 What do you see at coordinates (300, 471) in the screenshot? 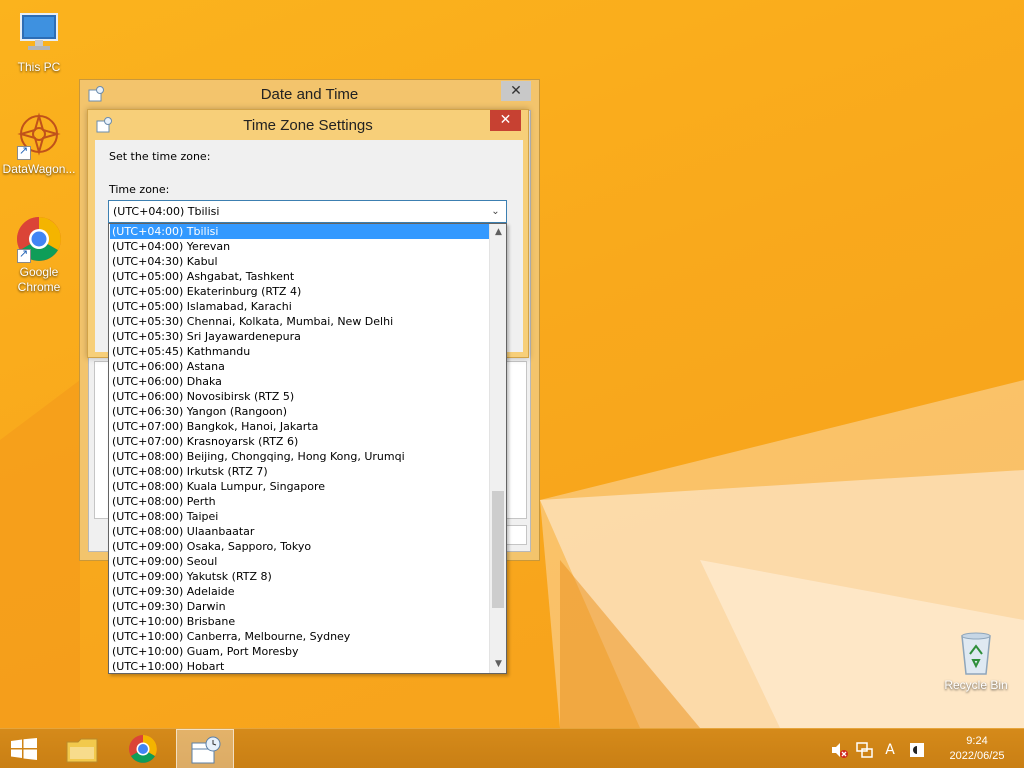
I see `time-zone-option: (UTC+08:00) Irkutsk (RTZ 7)` at bounding box center [300, 471].